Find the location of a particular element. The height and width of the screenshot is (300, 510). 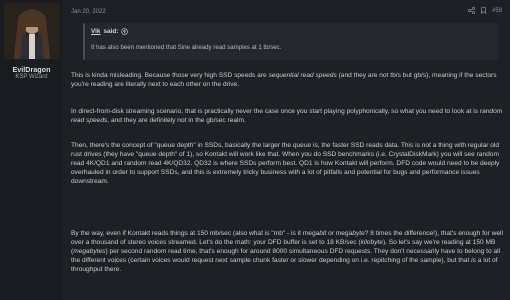

avatar-image is located at coordinates (32, 31).